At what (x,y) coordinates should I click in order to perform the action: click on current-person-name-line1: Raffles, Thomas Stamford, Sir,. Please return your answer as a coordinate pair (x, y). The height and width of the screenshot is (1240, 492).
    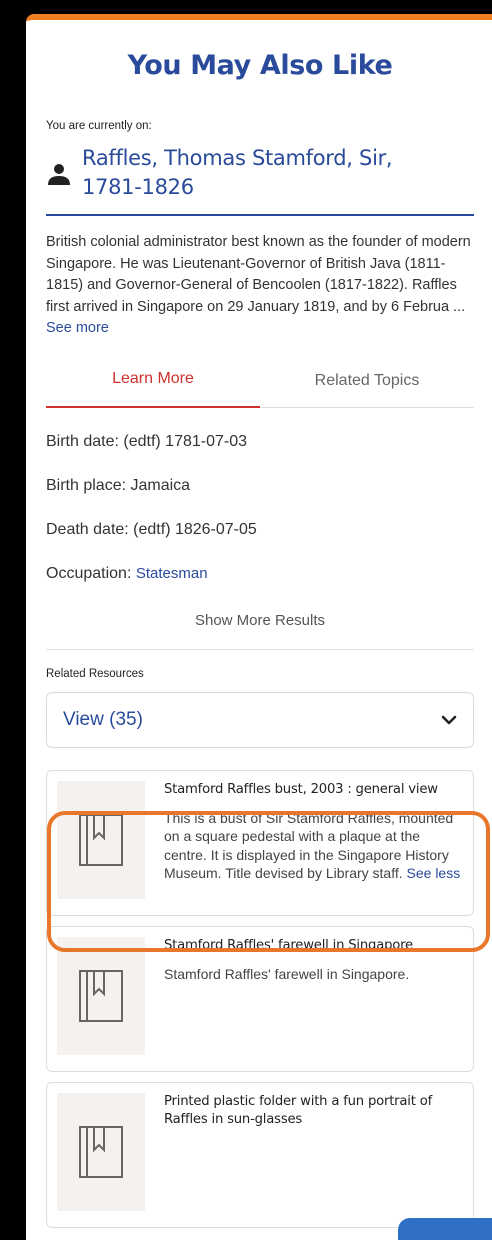
    Looking at the image, I should click on (237, 158).